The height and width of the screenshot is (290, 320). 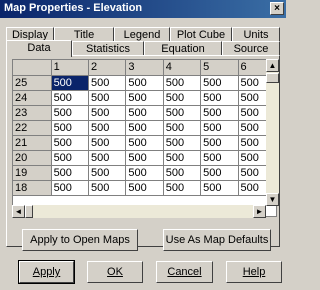 What do you see at coordinates (39, 48) in the screenshot?
I see `tab-data: Data` at bounding box center [39, 48].